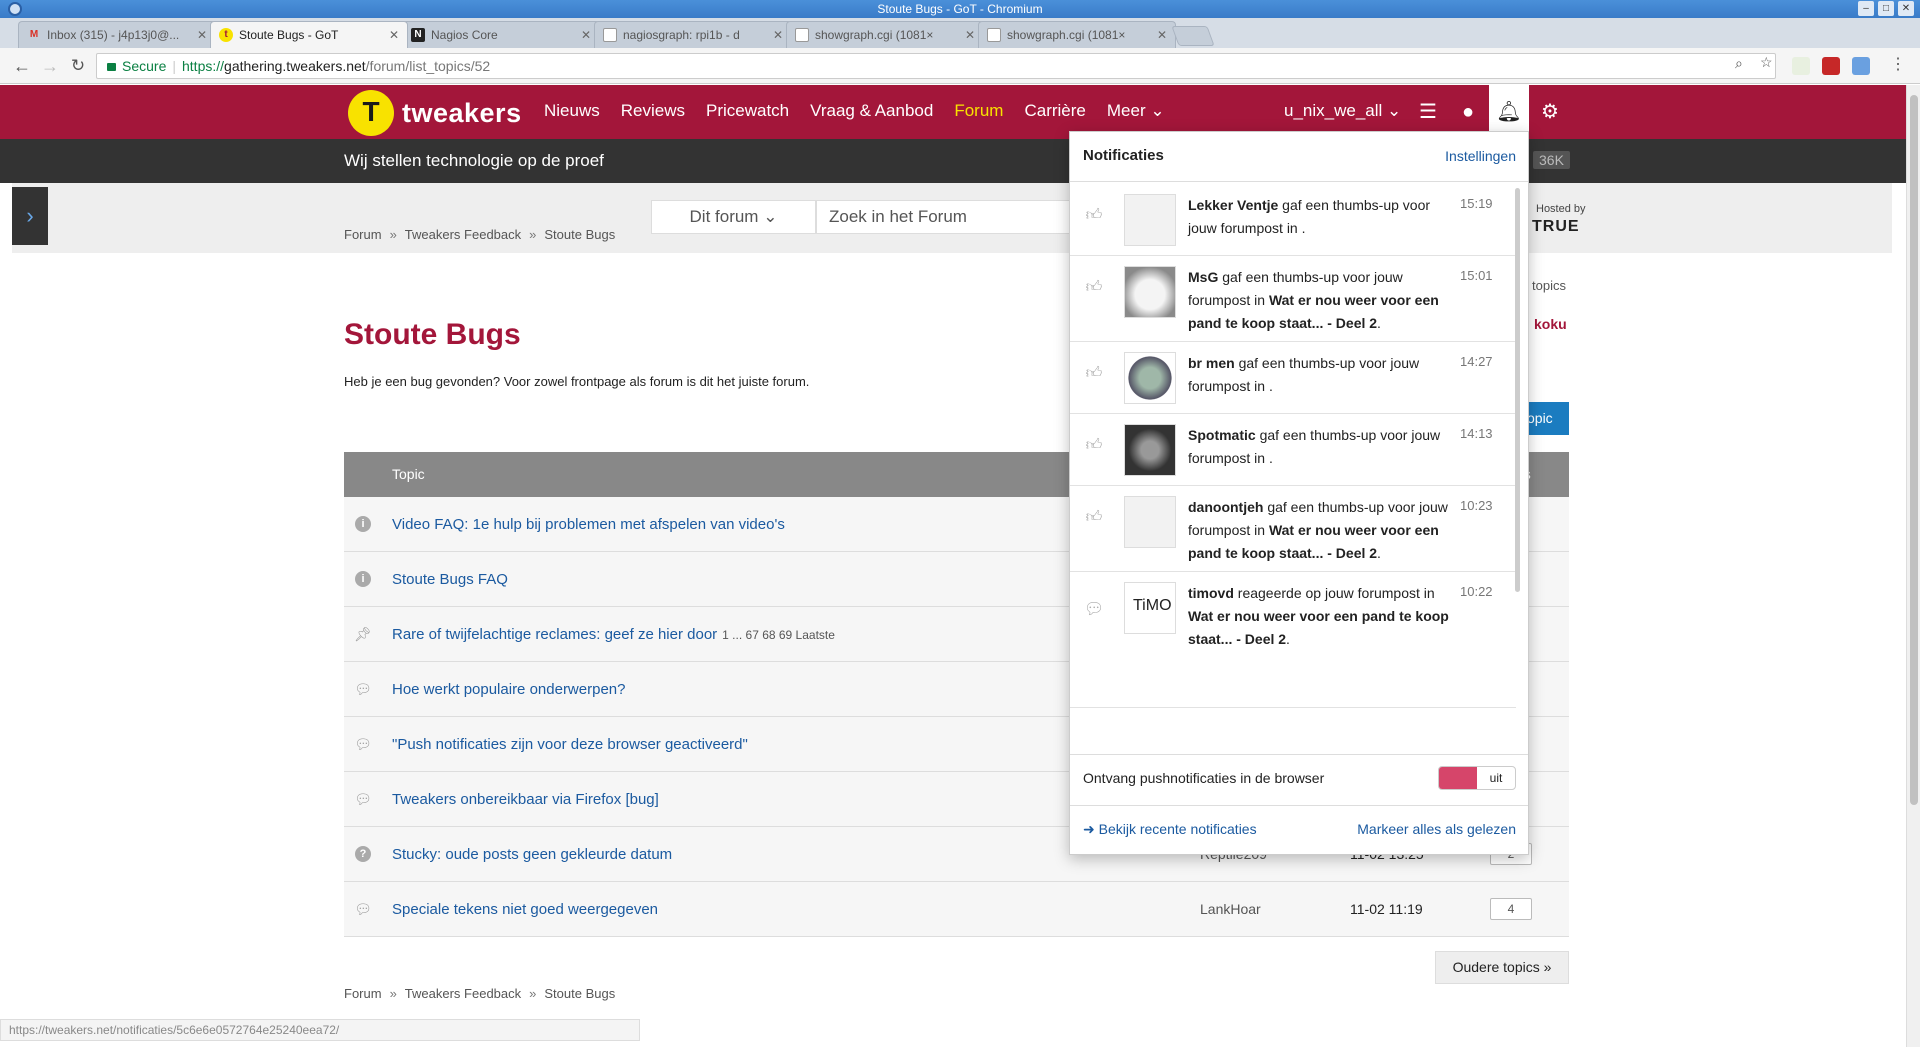  I want to click on nav-carriere: Carrière, so click(1054, 111).